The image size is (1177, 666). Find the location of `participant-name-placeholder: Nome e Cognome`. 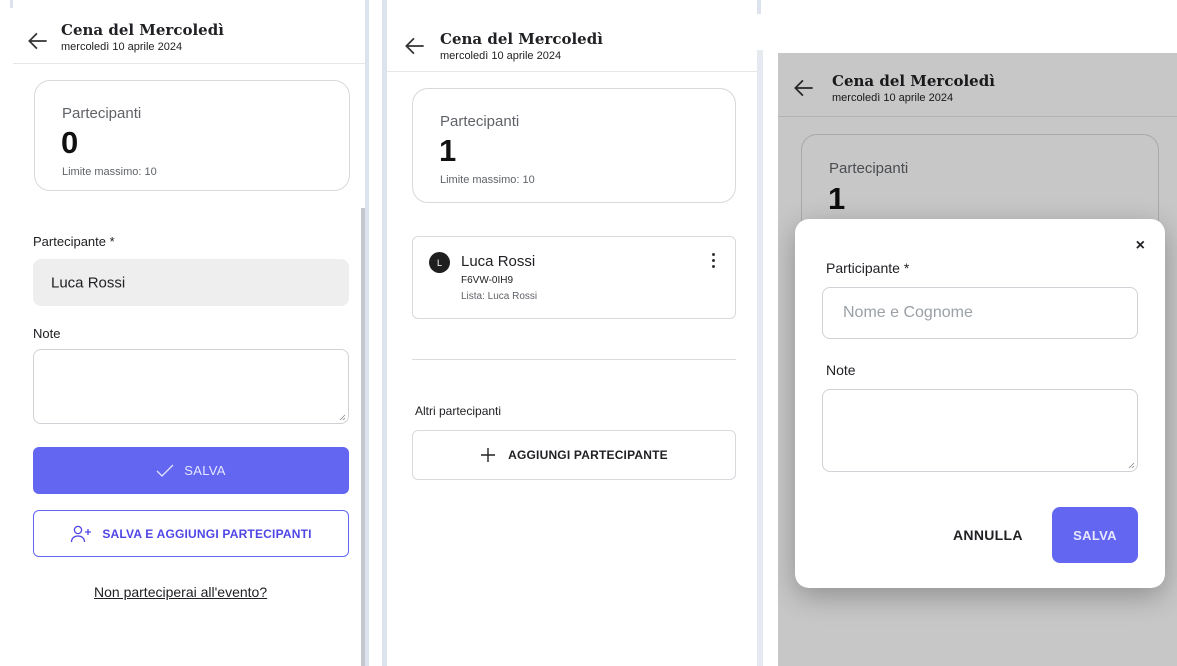

participant-name-placeholder: Nome e Cognome is located at coordinates (908, 312).